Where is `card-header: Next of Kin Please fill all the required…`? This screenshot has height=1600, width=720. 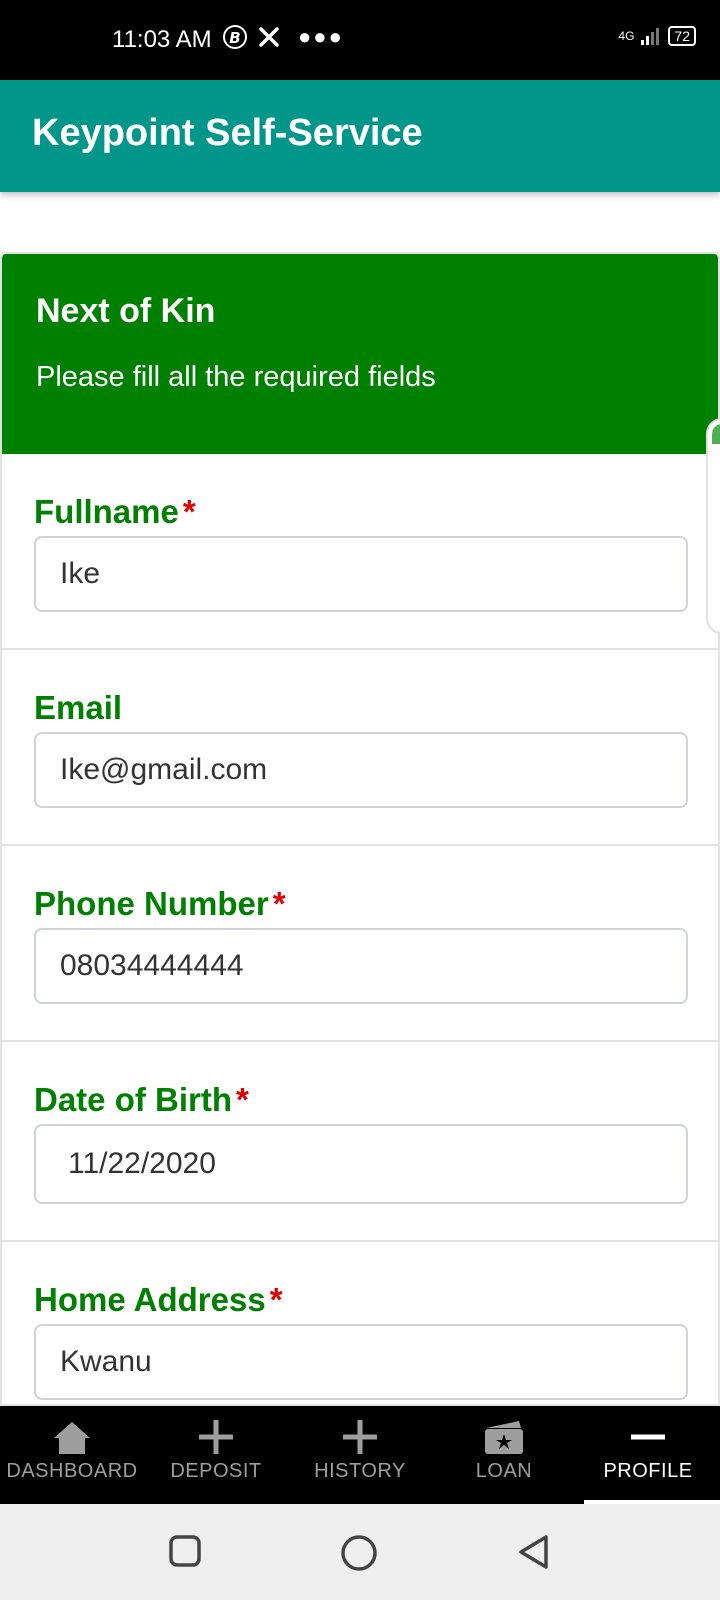
card-header: Next of Kin Please fill all the required… is located at coordinates (360, 354).